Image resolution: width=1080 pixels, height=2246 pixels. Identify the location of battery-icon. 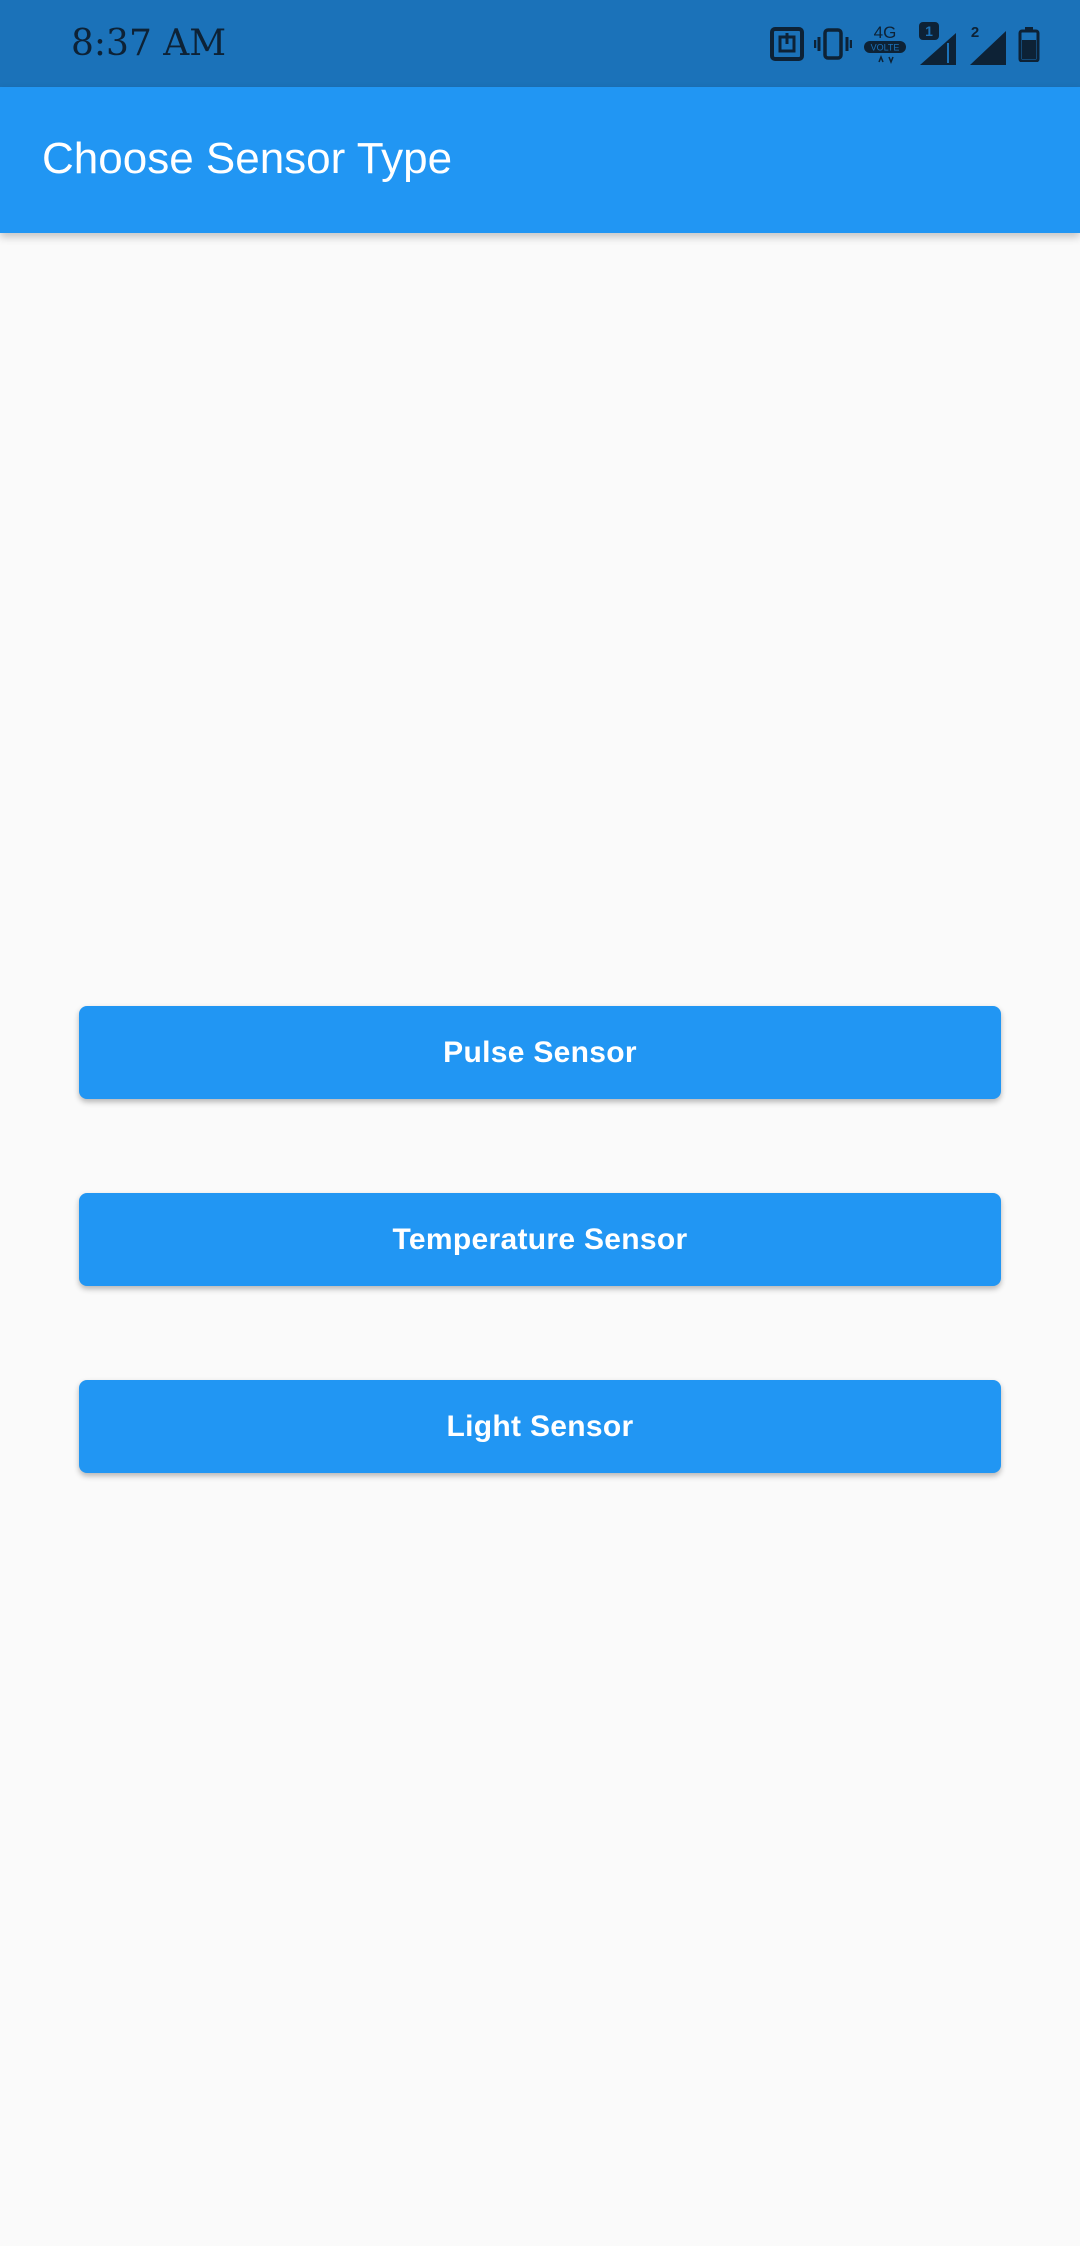
(1029, 44).